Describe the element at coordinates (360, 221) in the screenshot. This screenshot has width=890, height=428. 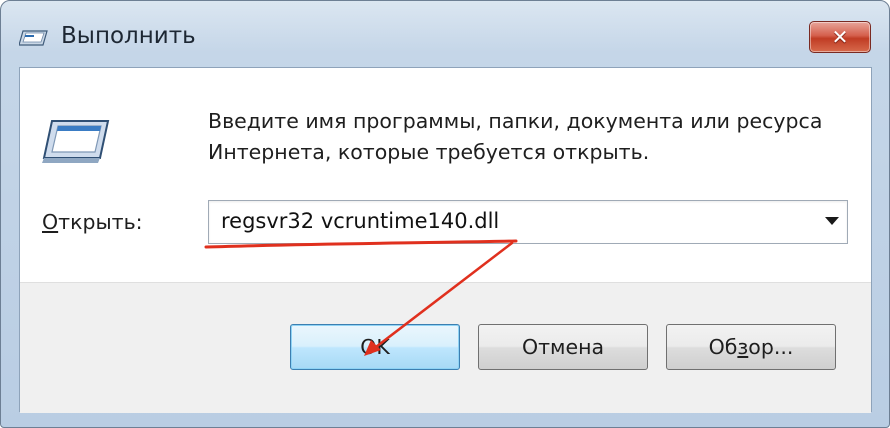
I see `command-input: regsvr32 vcruntime140.dll` at that location.